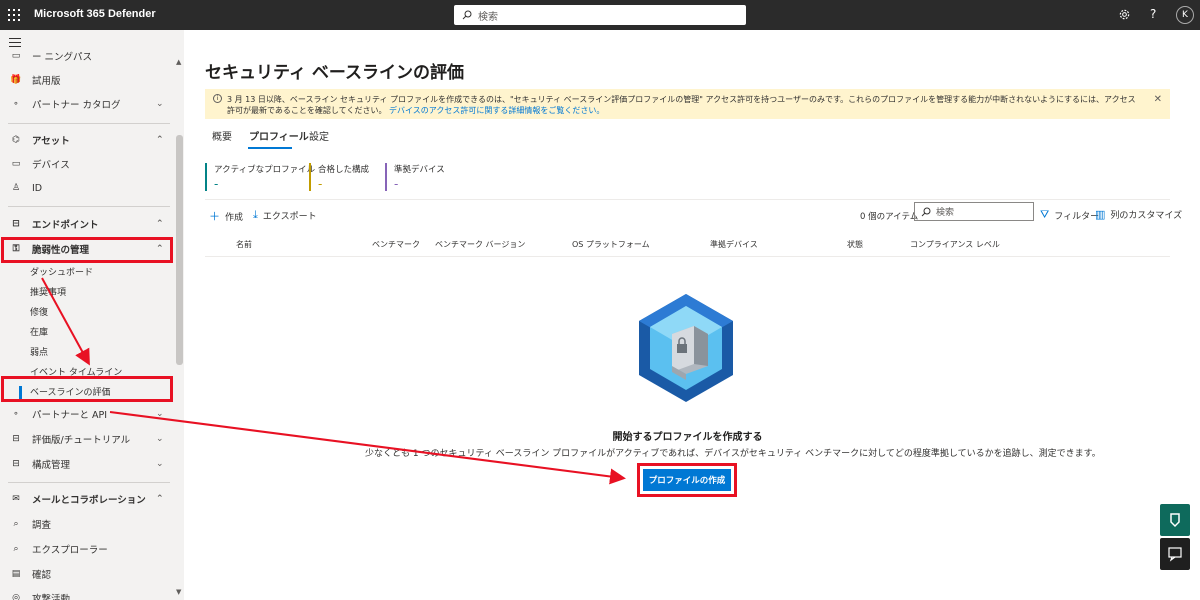 The height and width of the screenshot is (600, 1200). What do you see at coordinates (16, 104) in the screenshot?
I see `partner-catalog-icon: ∘` at bounding box center [16, 104].